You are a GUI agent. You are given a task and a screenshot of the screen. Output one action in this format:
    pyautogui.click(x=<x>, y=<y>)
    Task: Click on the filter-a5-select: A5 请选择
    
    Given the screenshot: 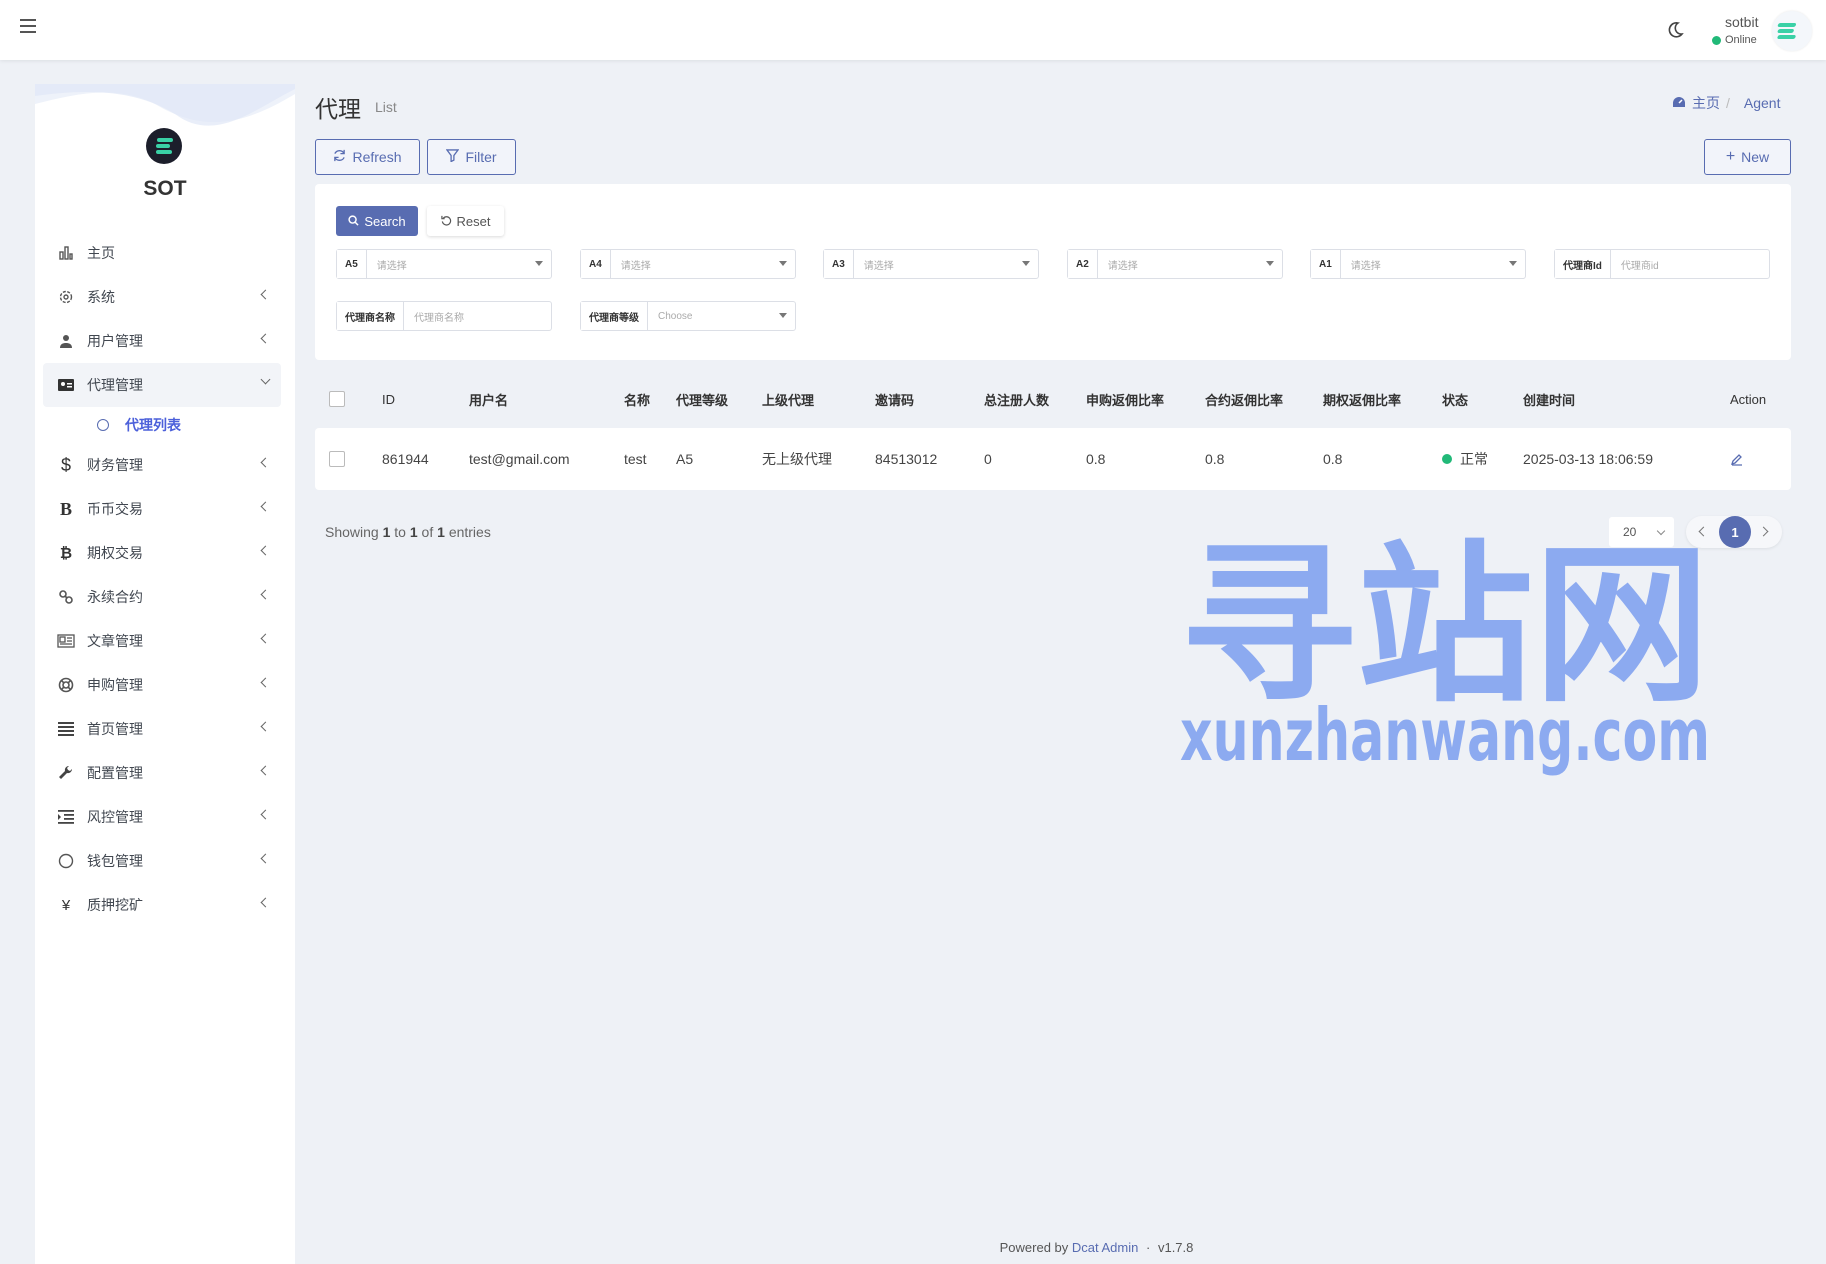 What is the action you would take?
    pyautogui.click(x=444, y=264)
    